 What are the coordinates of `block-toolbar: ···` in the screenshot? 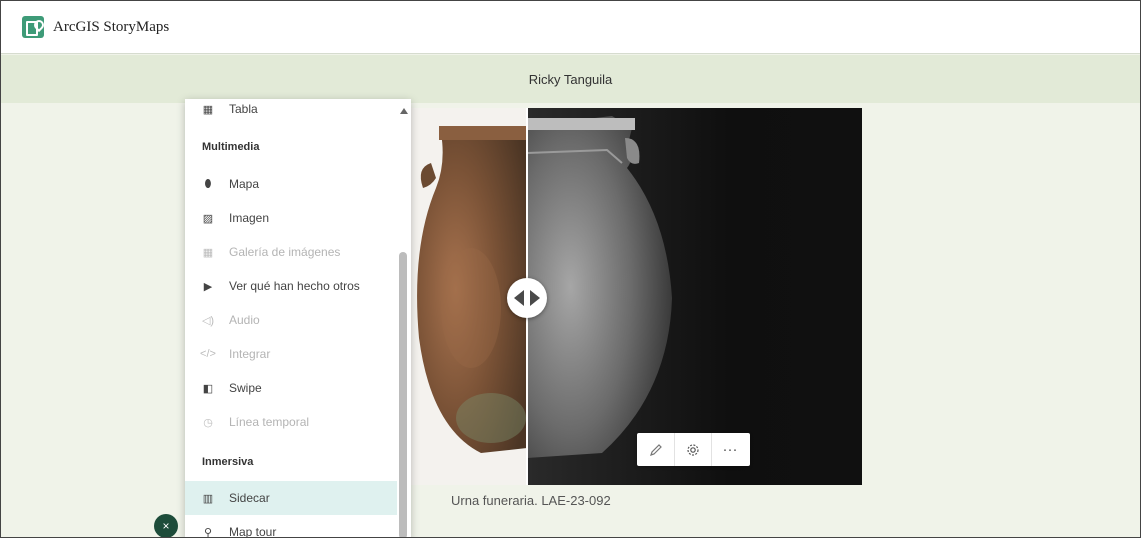 It's located at (693, 449).